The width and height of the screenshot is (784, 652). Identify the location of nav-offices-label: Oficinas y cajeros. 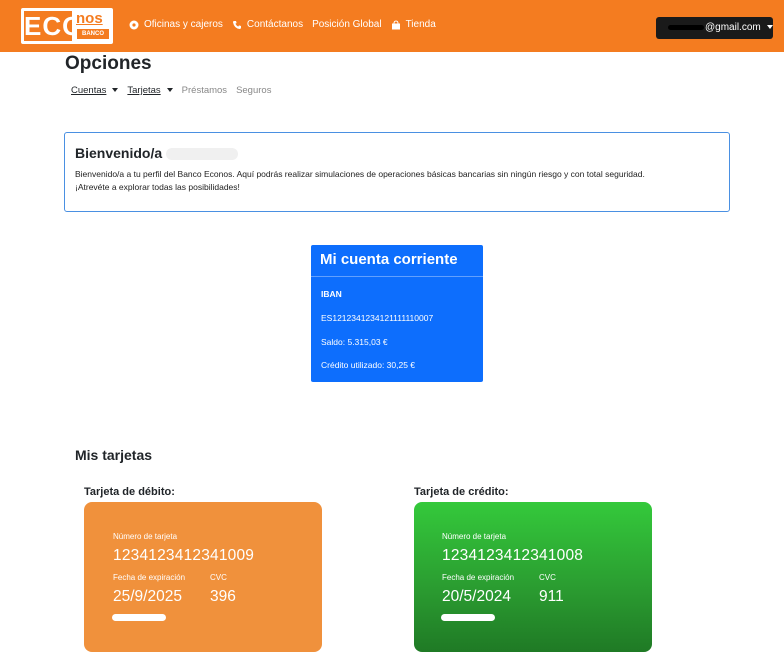
(183, 24).